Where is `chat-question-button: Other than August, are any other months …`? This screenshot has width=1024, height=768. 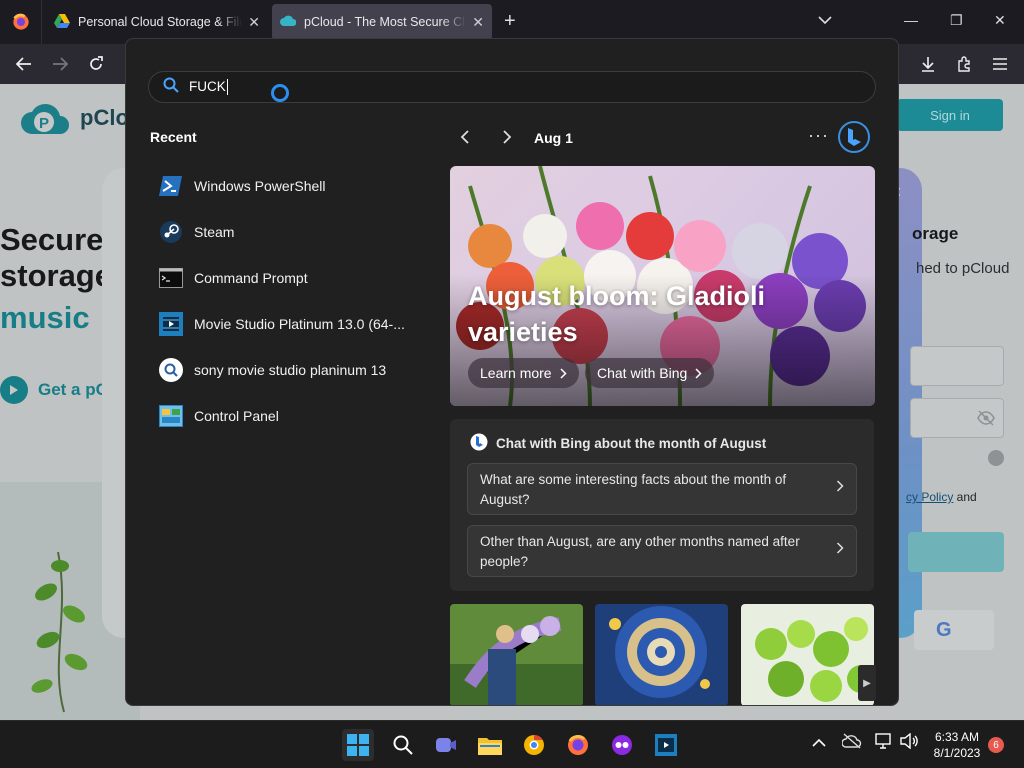 chat-question-button: Other than August, are any other months … is located at coordinates (662, 551).